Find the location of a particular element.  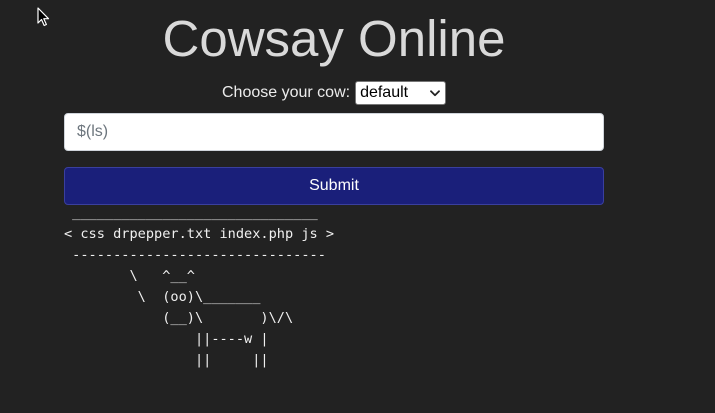

message-input is located at coordinates (334, 132).